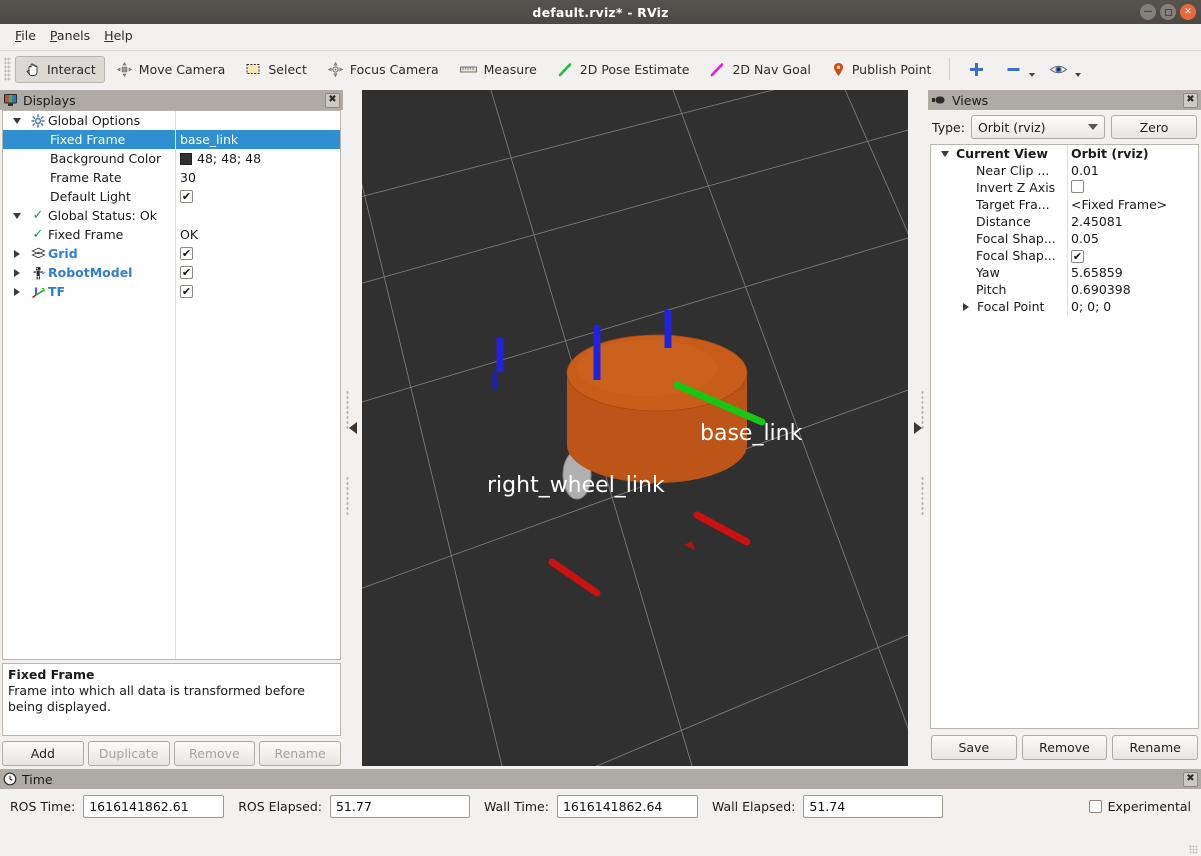 The width and height of the screenshot is (1201, 856). What do you see at coordinates (1190, 100) in the screenshot?
I see `views-panel-close-icon: ✖` at bounding box center [1190, 100].